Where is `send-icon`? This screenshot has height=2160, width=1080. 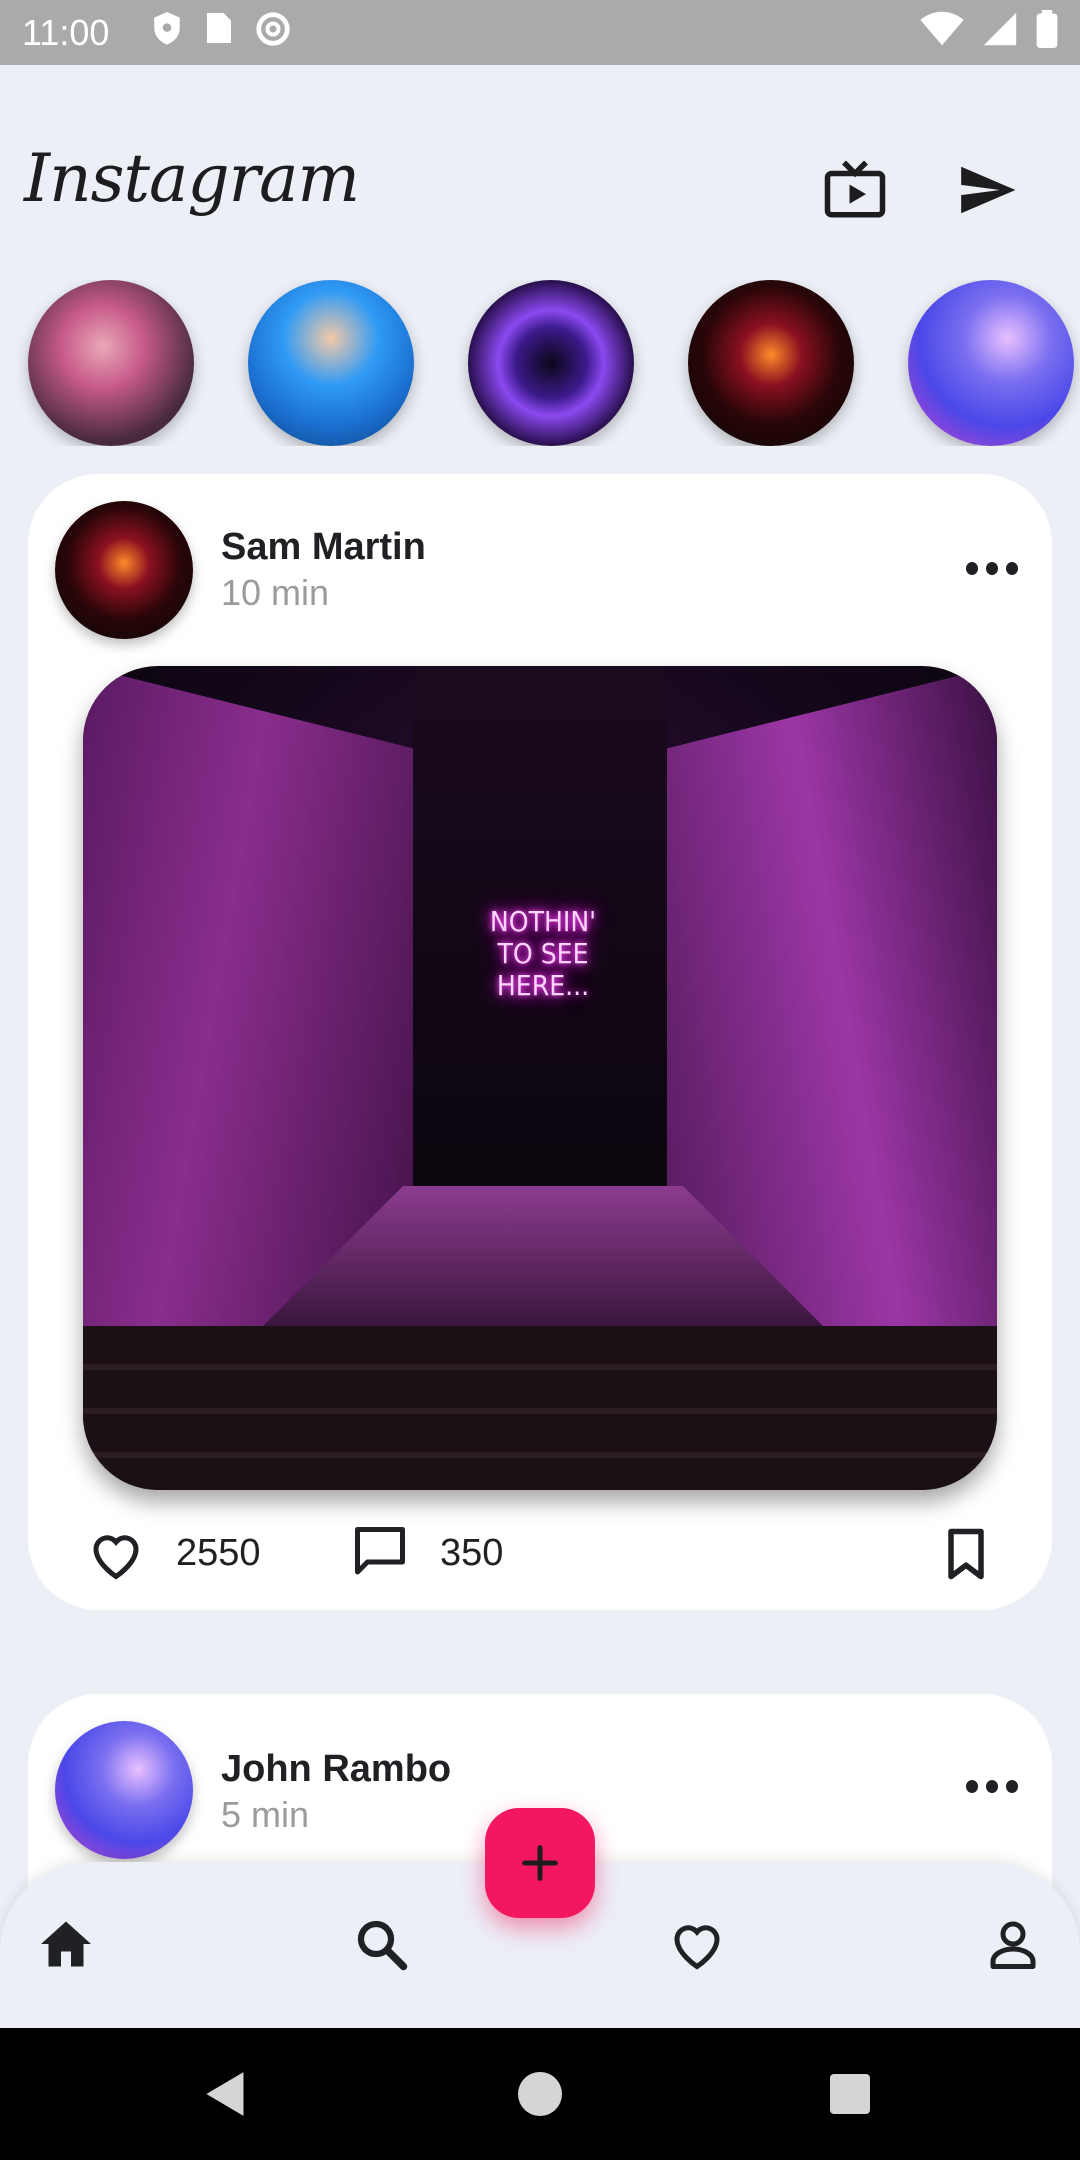
send-icon is located at coordinates (987, 190).